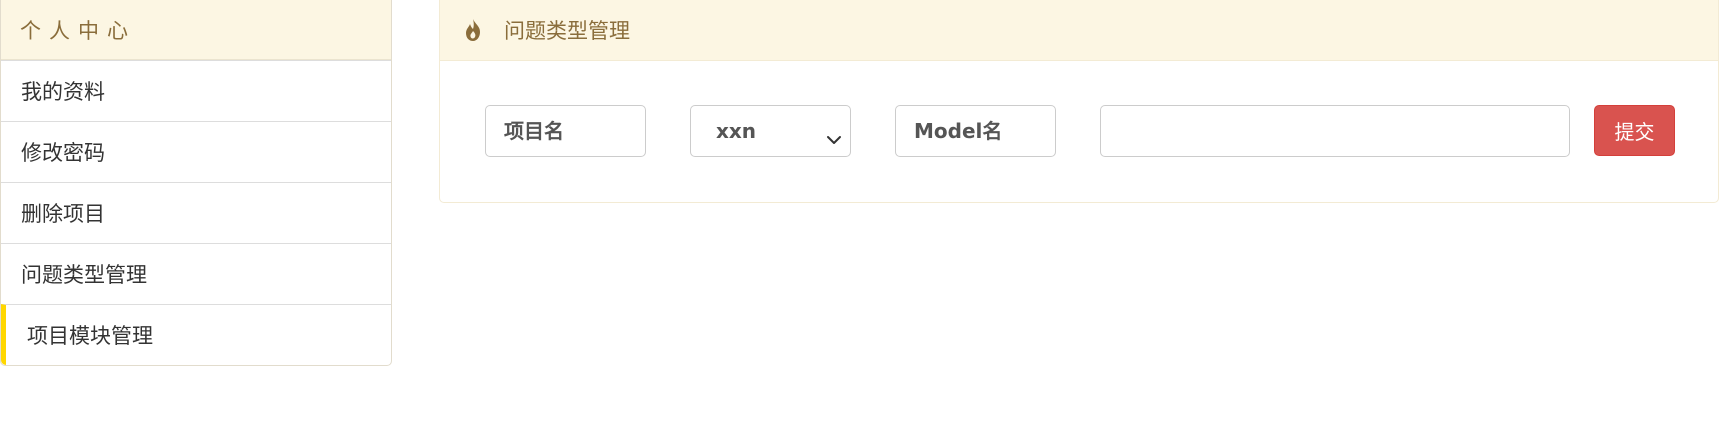 This screenshot has width=1725, height=438. What do you see at coordinates (770, 131) in the screenshot?
I see `project-select: xxn` at bounding box center [770, 131].